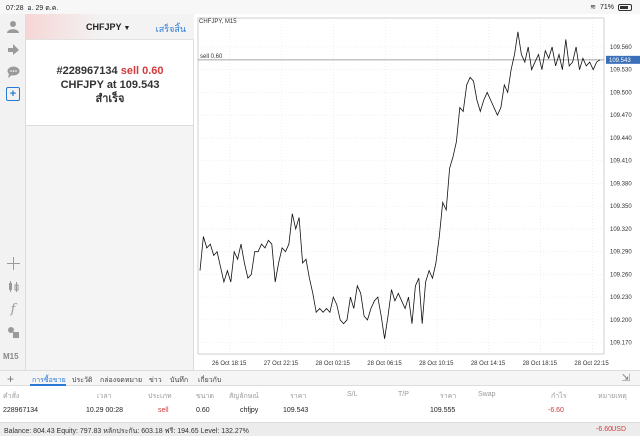  I want to click on objects-icon, so click(13, 332).